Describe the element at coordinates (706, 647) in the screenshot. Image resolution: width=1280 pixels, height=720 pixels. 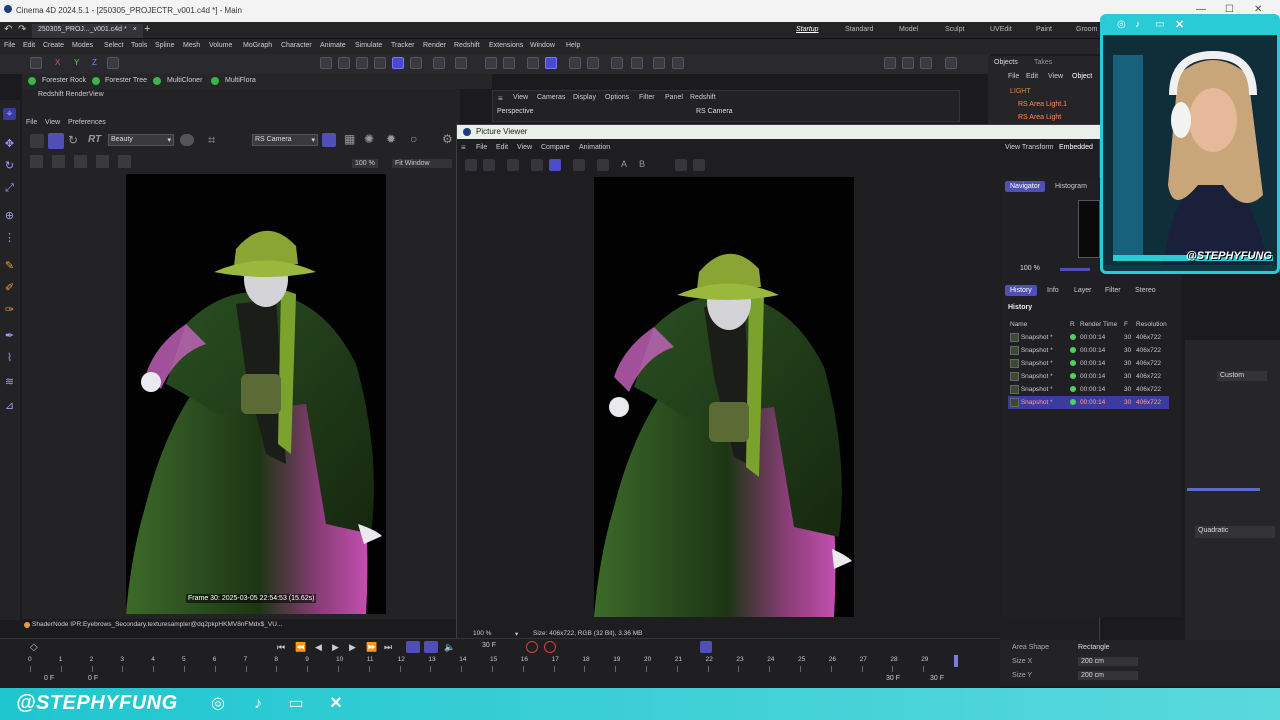
I see `keyframe-mode-icon` at that location.